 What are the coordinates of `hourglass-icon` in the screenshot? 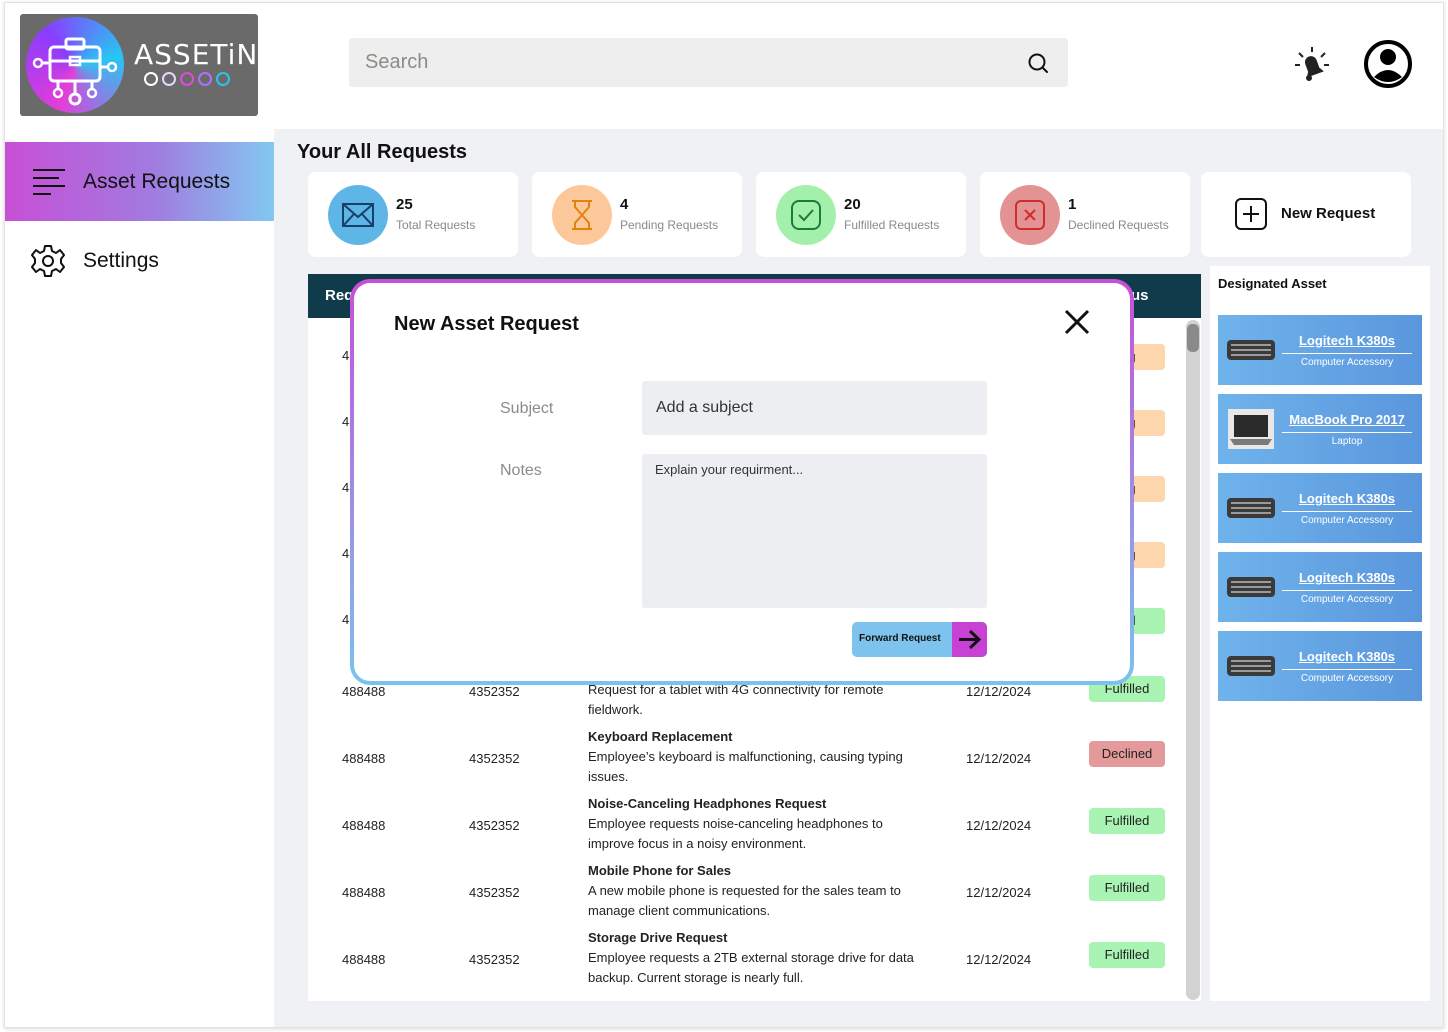 It's located at (582, 215).